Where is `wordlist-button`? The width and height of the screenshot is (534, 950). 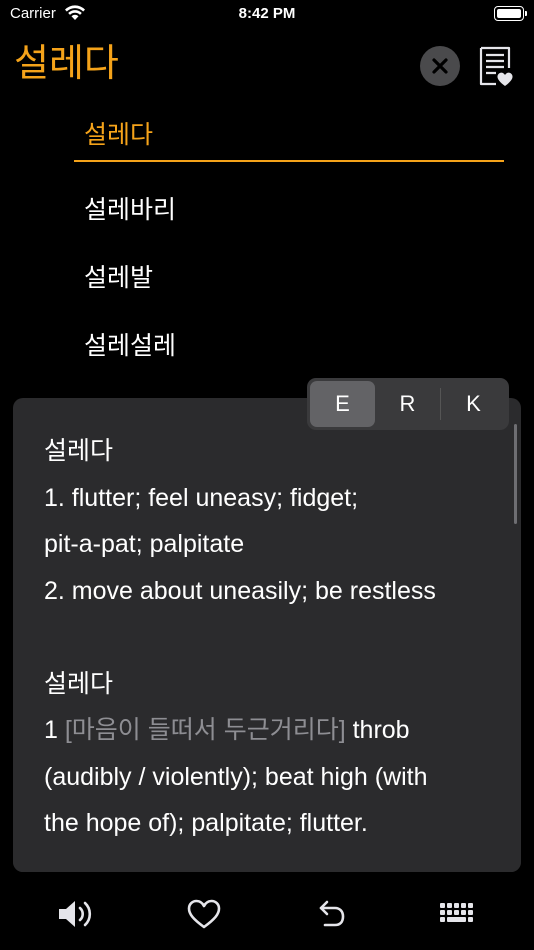
wordlist-button is located at coordinates (496, 66).